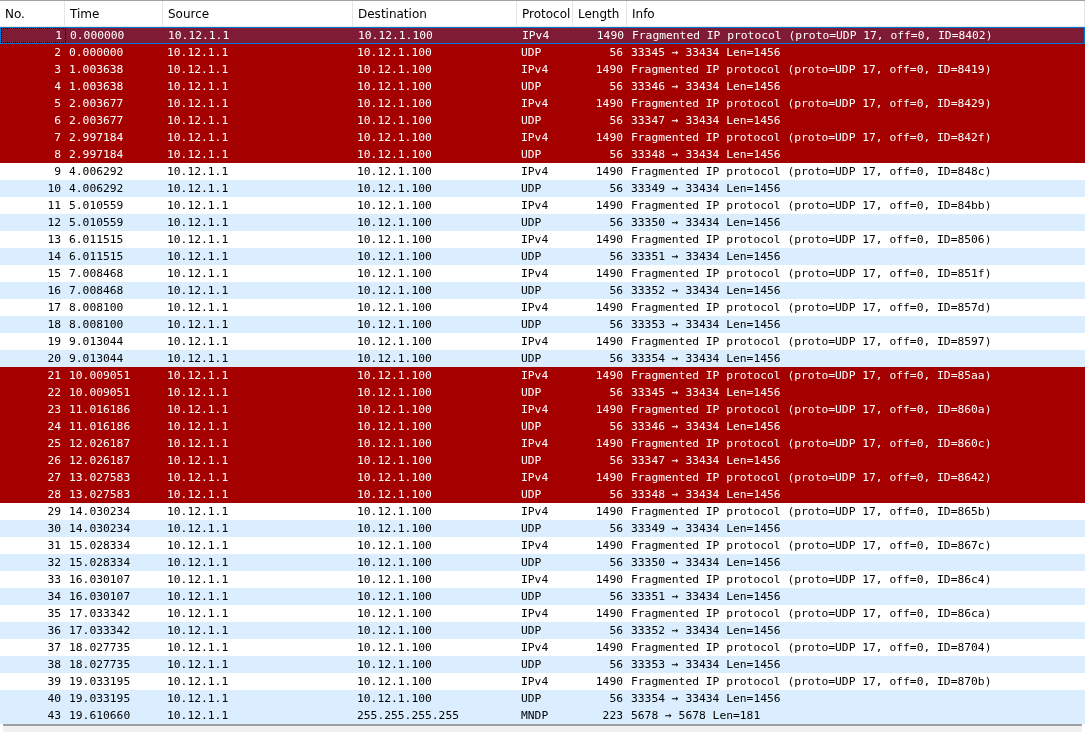 This screenshot has height=734, width=1085. I want to click on table-cell-text: 15.028334, so click(100, 545).